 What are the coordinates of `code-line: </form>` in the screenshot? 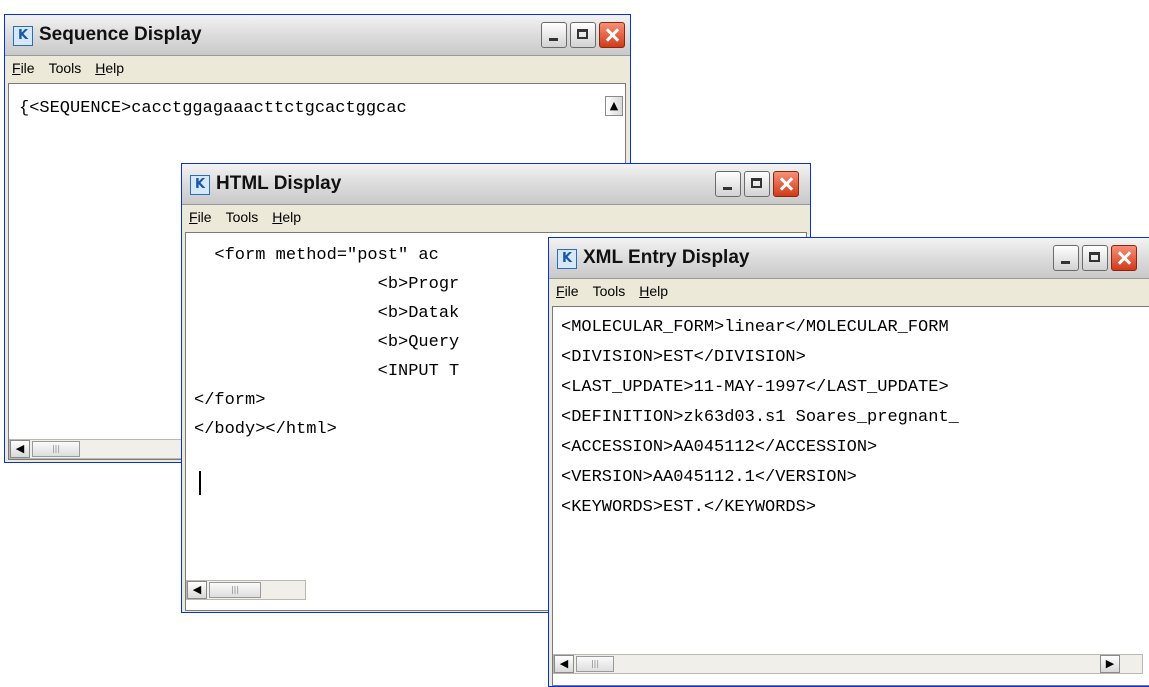 It's located at (230, 400).